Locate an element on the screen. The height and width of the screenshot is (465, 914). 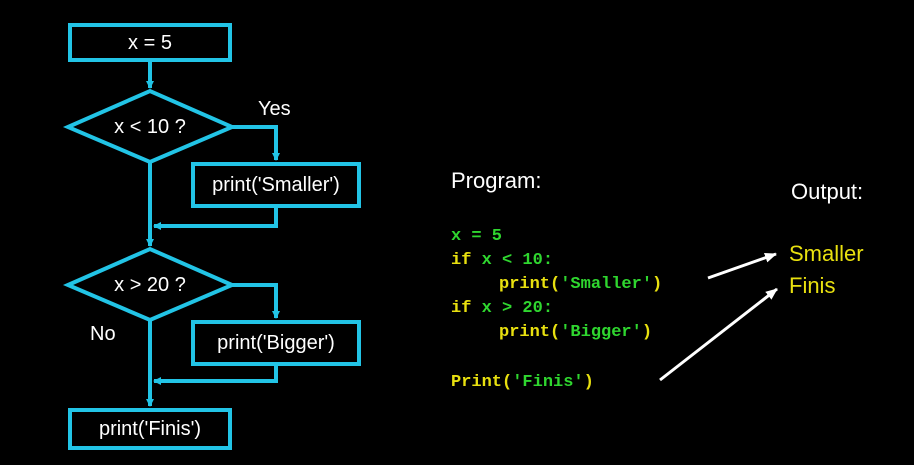
code-line-4: if x > 20: is located at coordinates (502, 309).